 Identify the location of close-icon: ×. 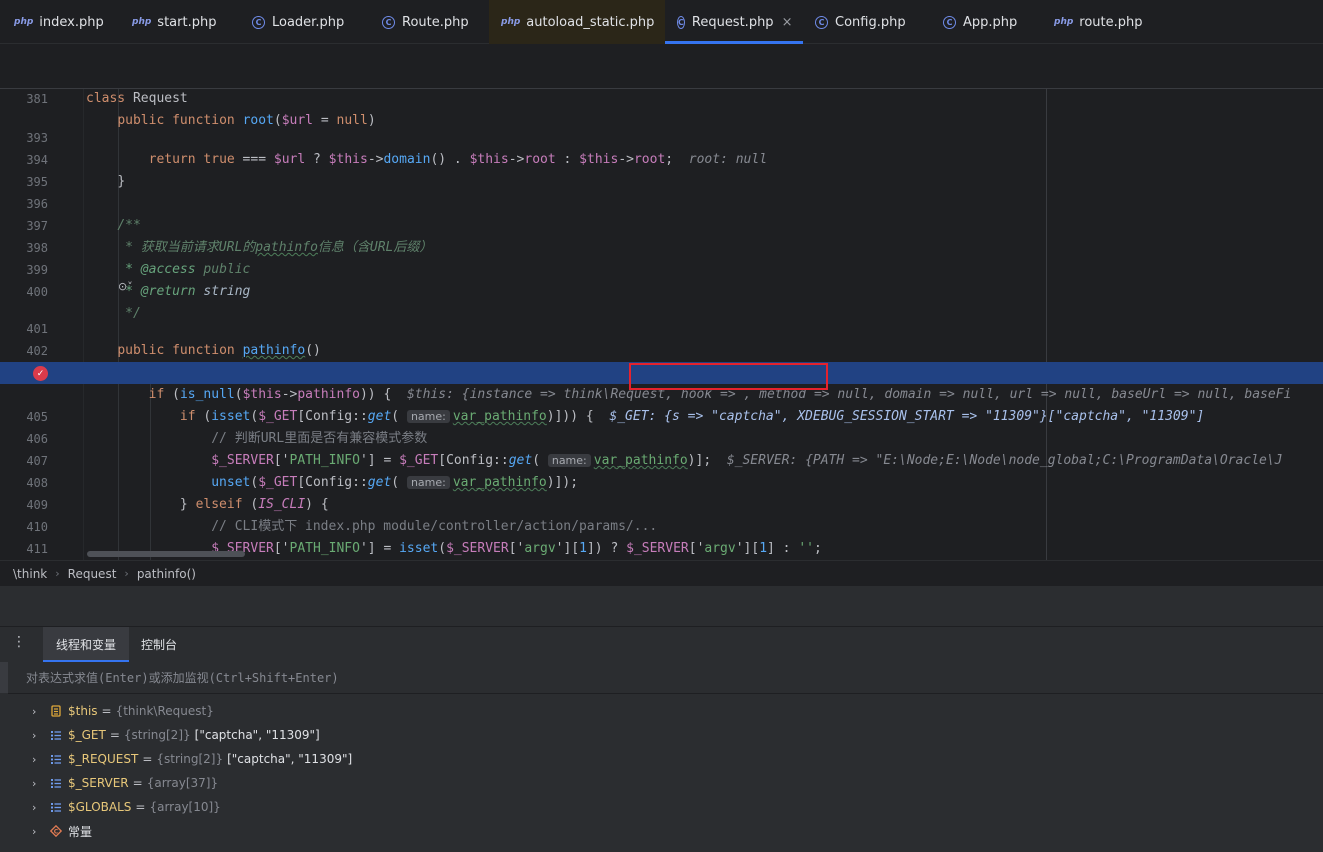
(787, 22).